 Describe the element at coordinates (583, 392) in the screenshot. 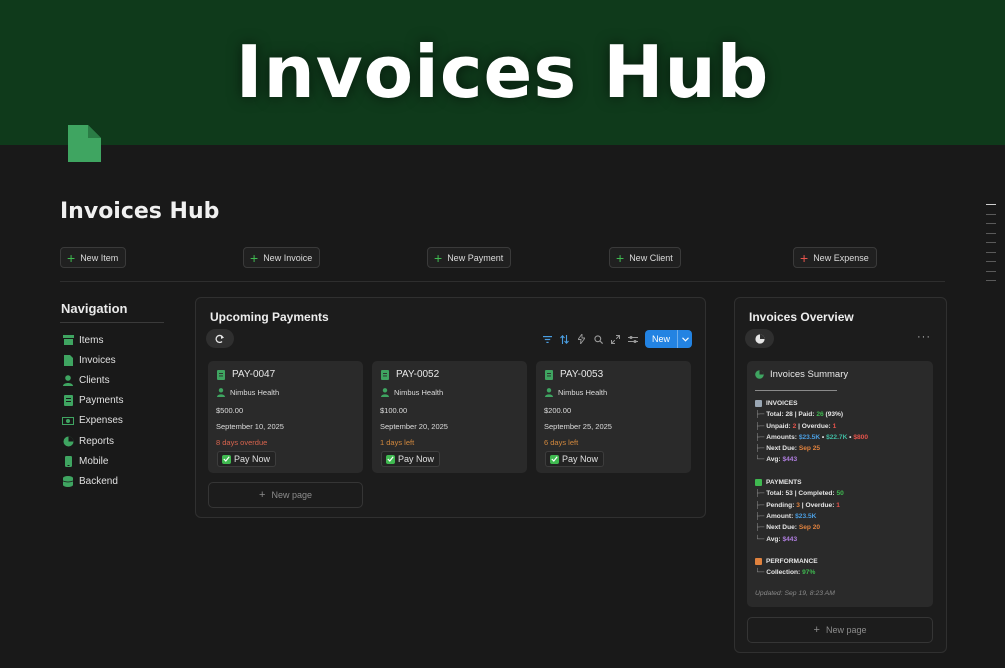

I see `client-name: Nimbus Health` at that location.